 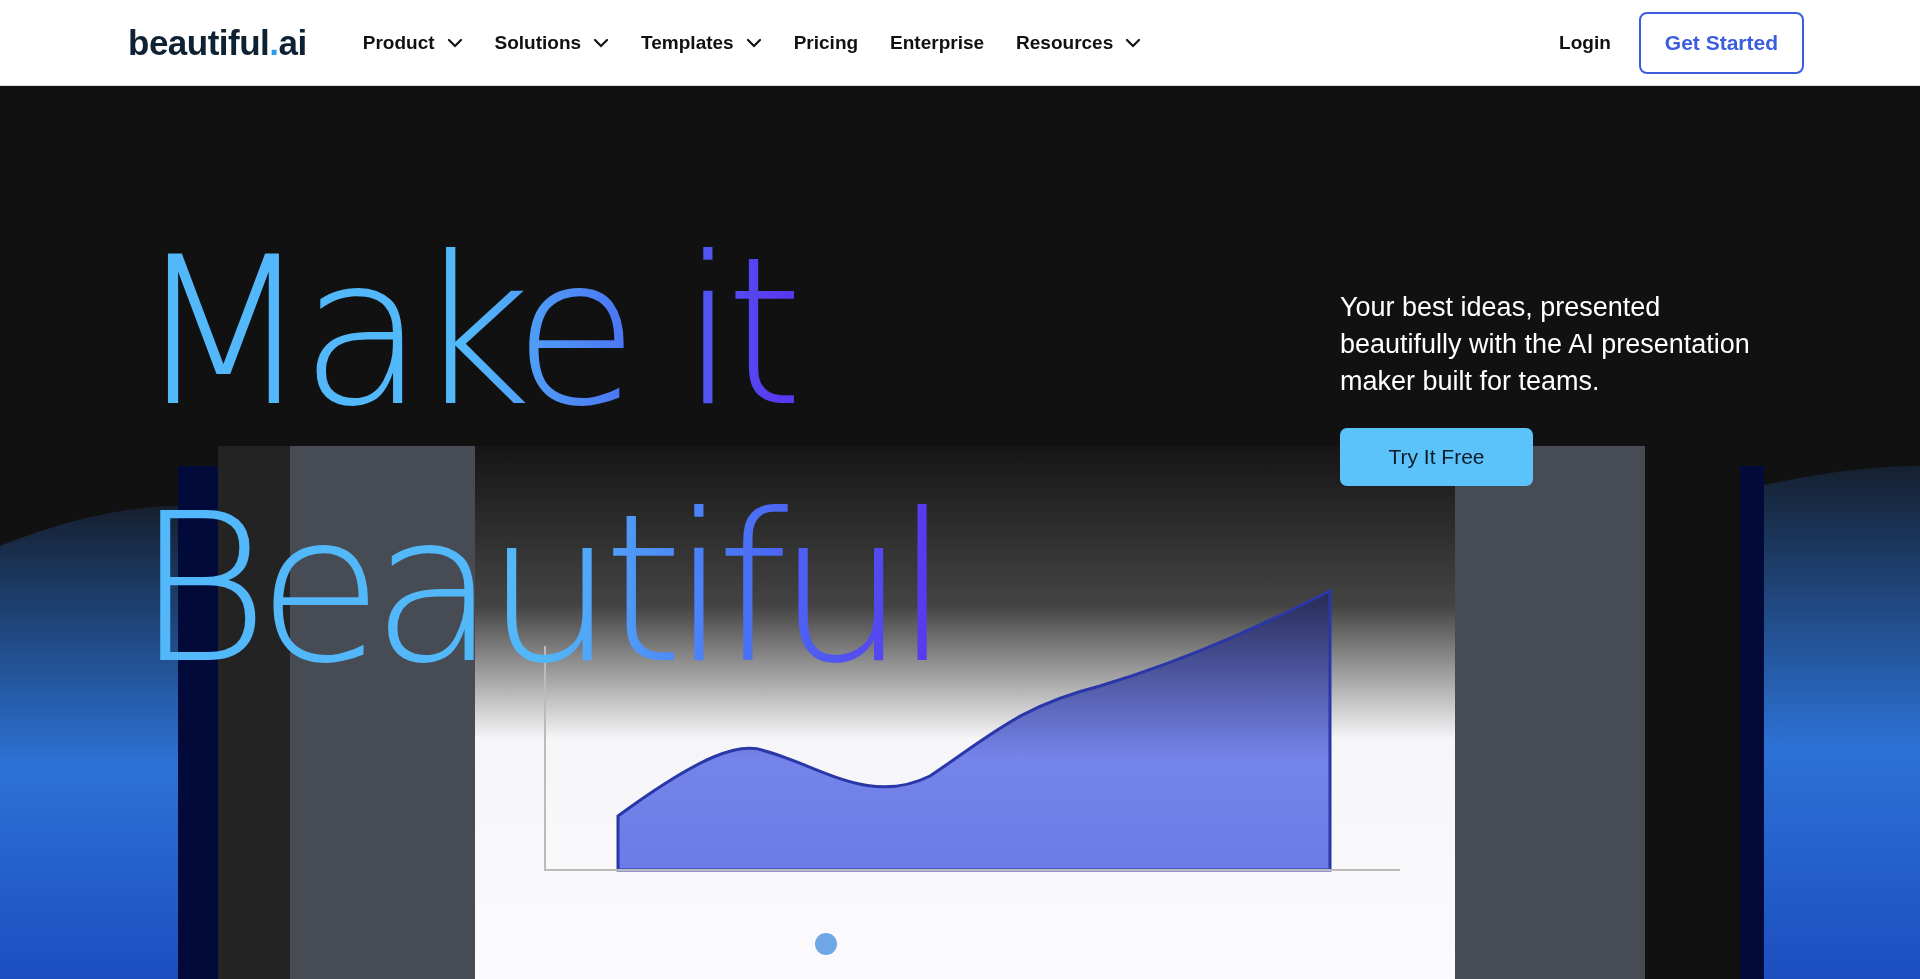 What do you see at coordinates (1079, 42) in the screenshot?
I see `nav-link: Resources` at bounding box center [1079, 42].